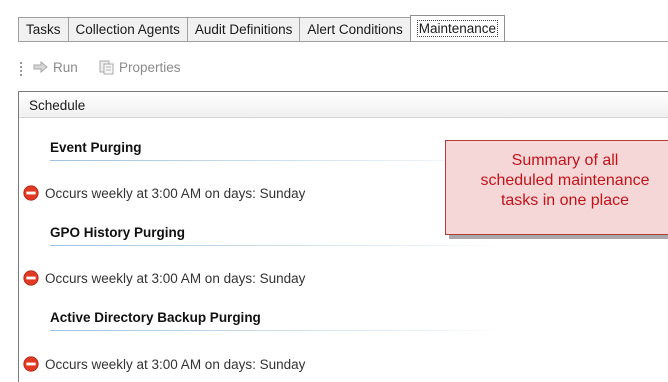  I want to click on list-item-event-purging: Occurs weekly at 3:00 AM on days: Sunday, so click(164, 193).